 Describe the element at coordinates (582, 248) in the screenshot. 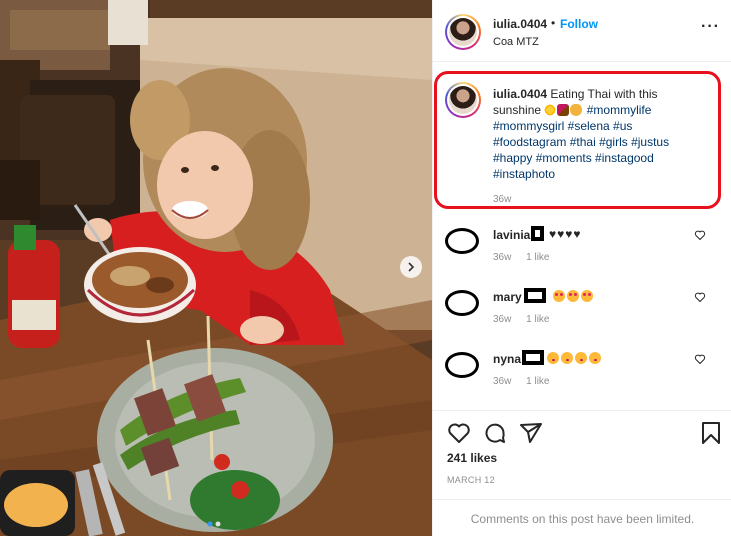

I see `comment-item: lavinia ♥♥♥♥ 36w 1 like` at that location.